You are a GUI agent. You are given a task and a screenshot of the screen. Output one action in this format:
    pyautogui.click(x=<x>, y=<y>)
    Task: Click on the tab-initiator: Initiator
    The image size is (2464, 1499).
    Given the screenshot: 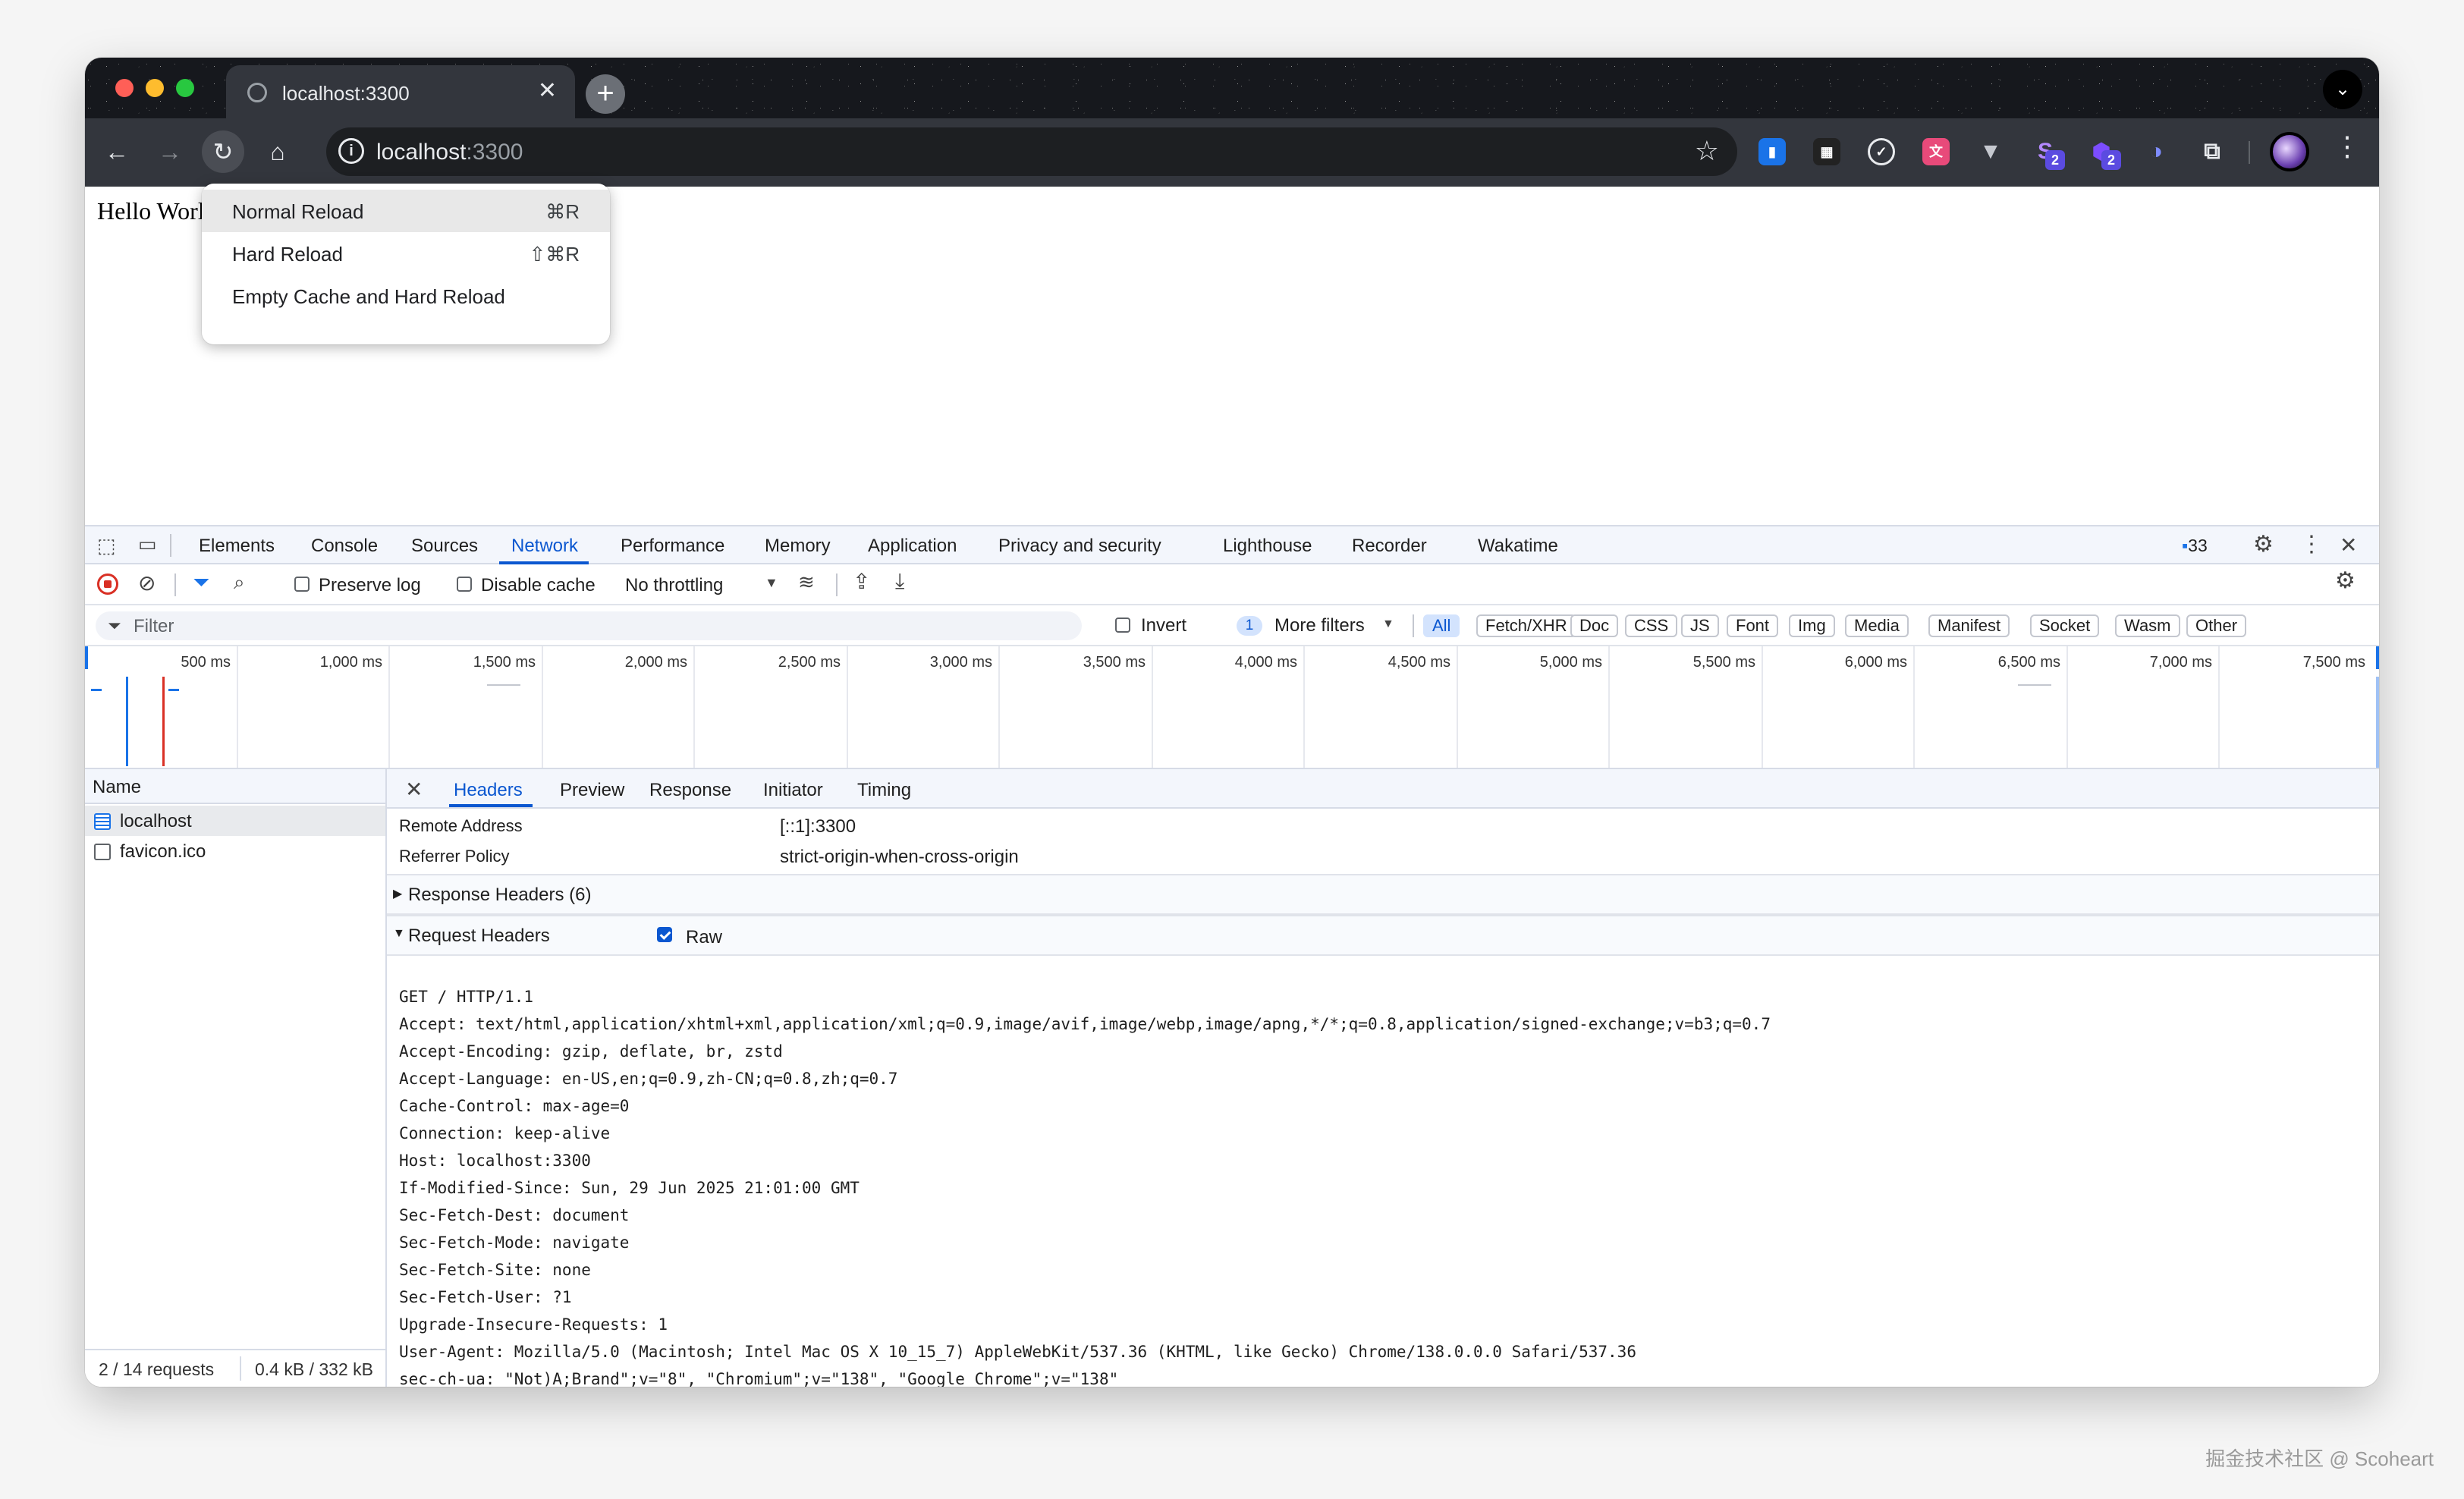 What is the action you would take?
    pyautogui.click(x=793, y=791)
    